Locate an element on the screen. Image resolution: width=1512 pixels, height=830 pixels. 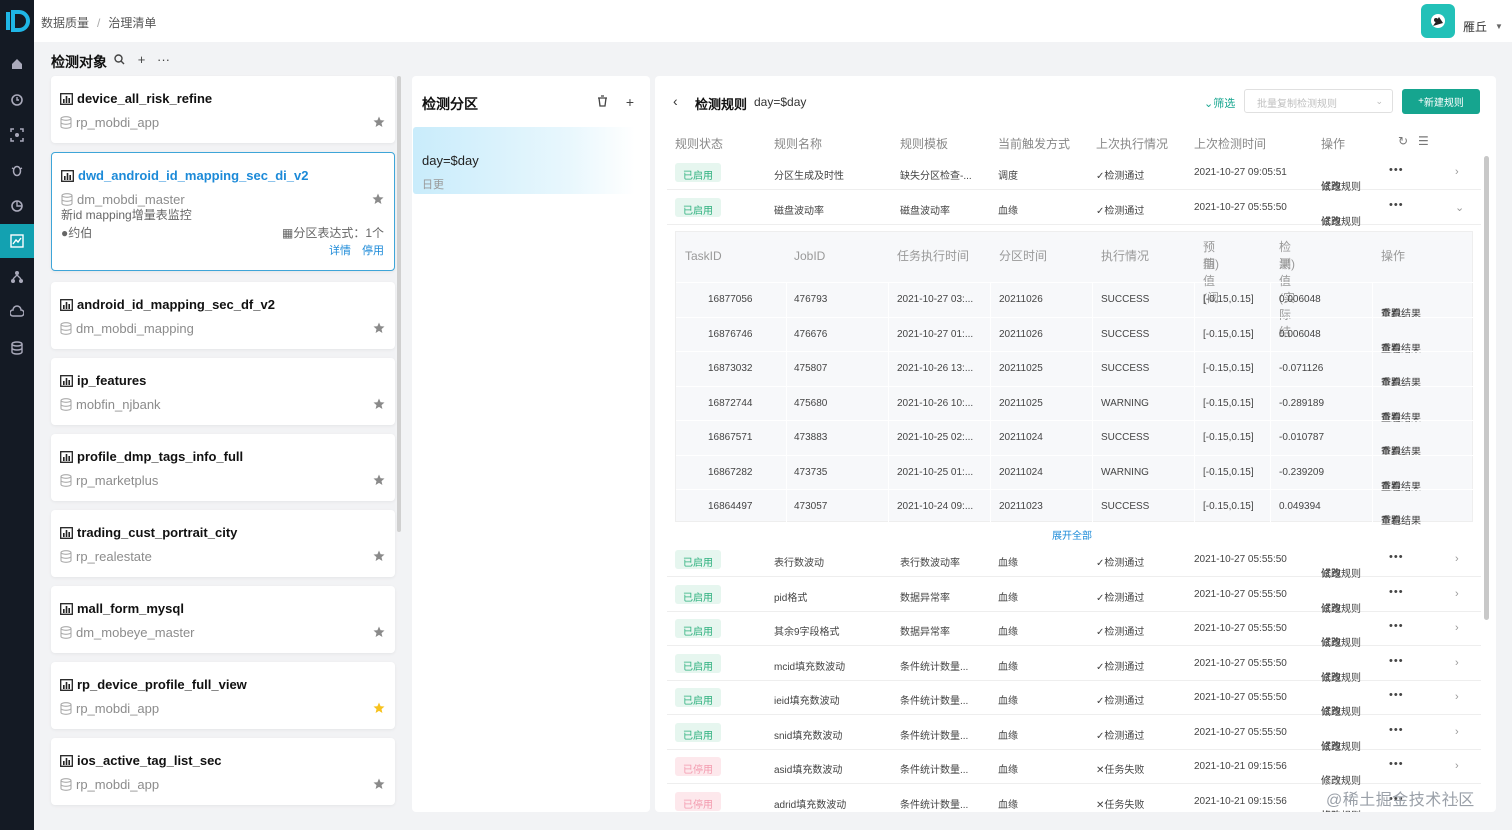
network-icon is located at coordinates (17, 277).